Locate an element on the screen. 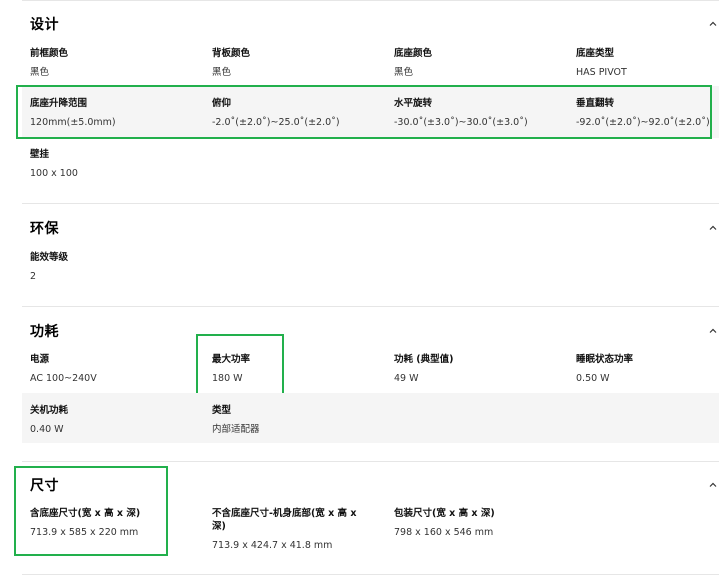  spec-value: 0.40 W is located at coordinates (47, 429).